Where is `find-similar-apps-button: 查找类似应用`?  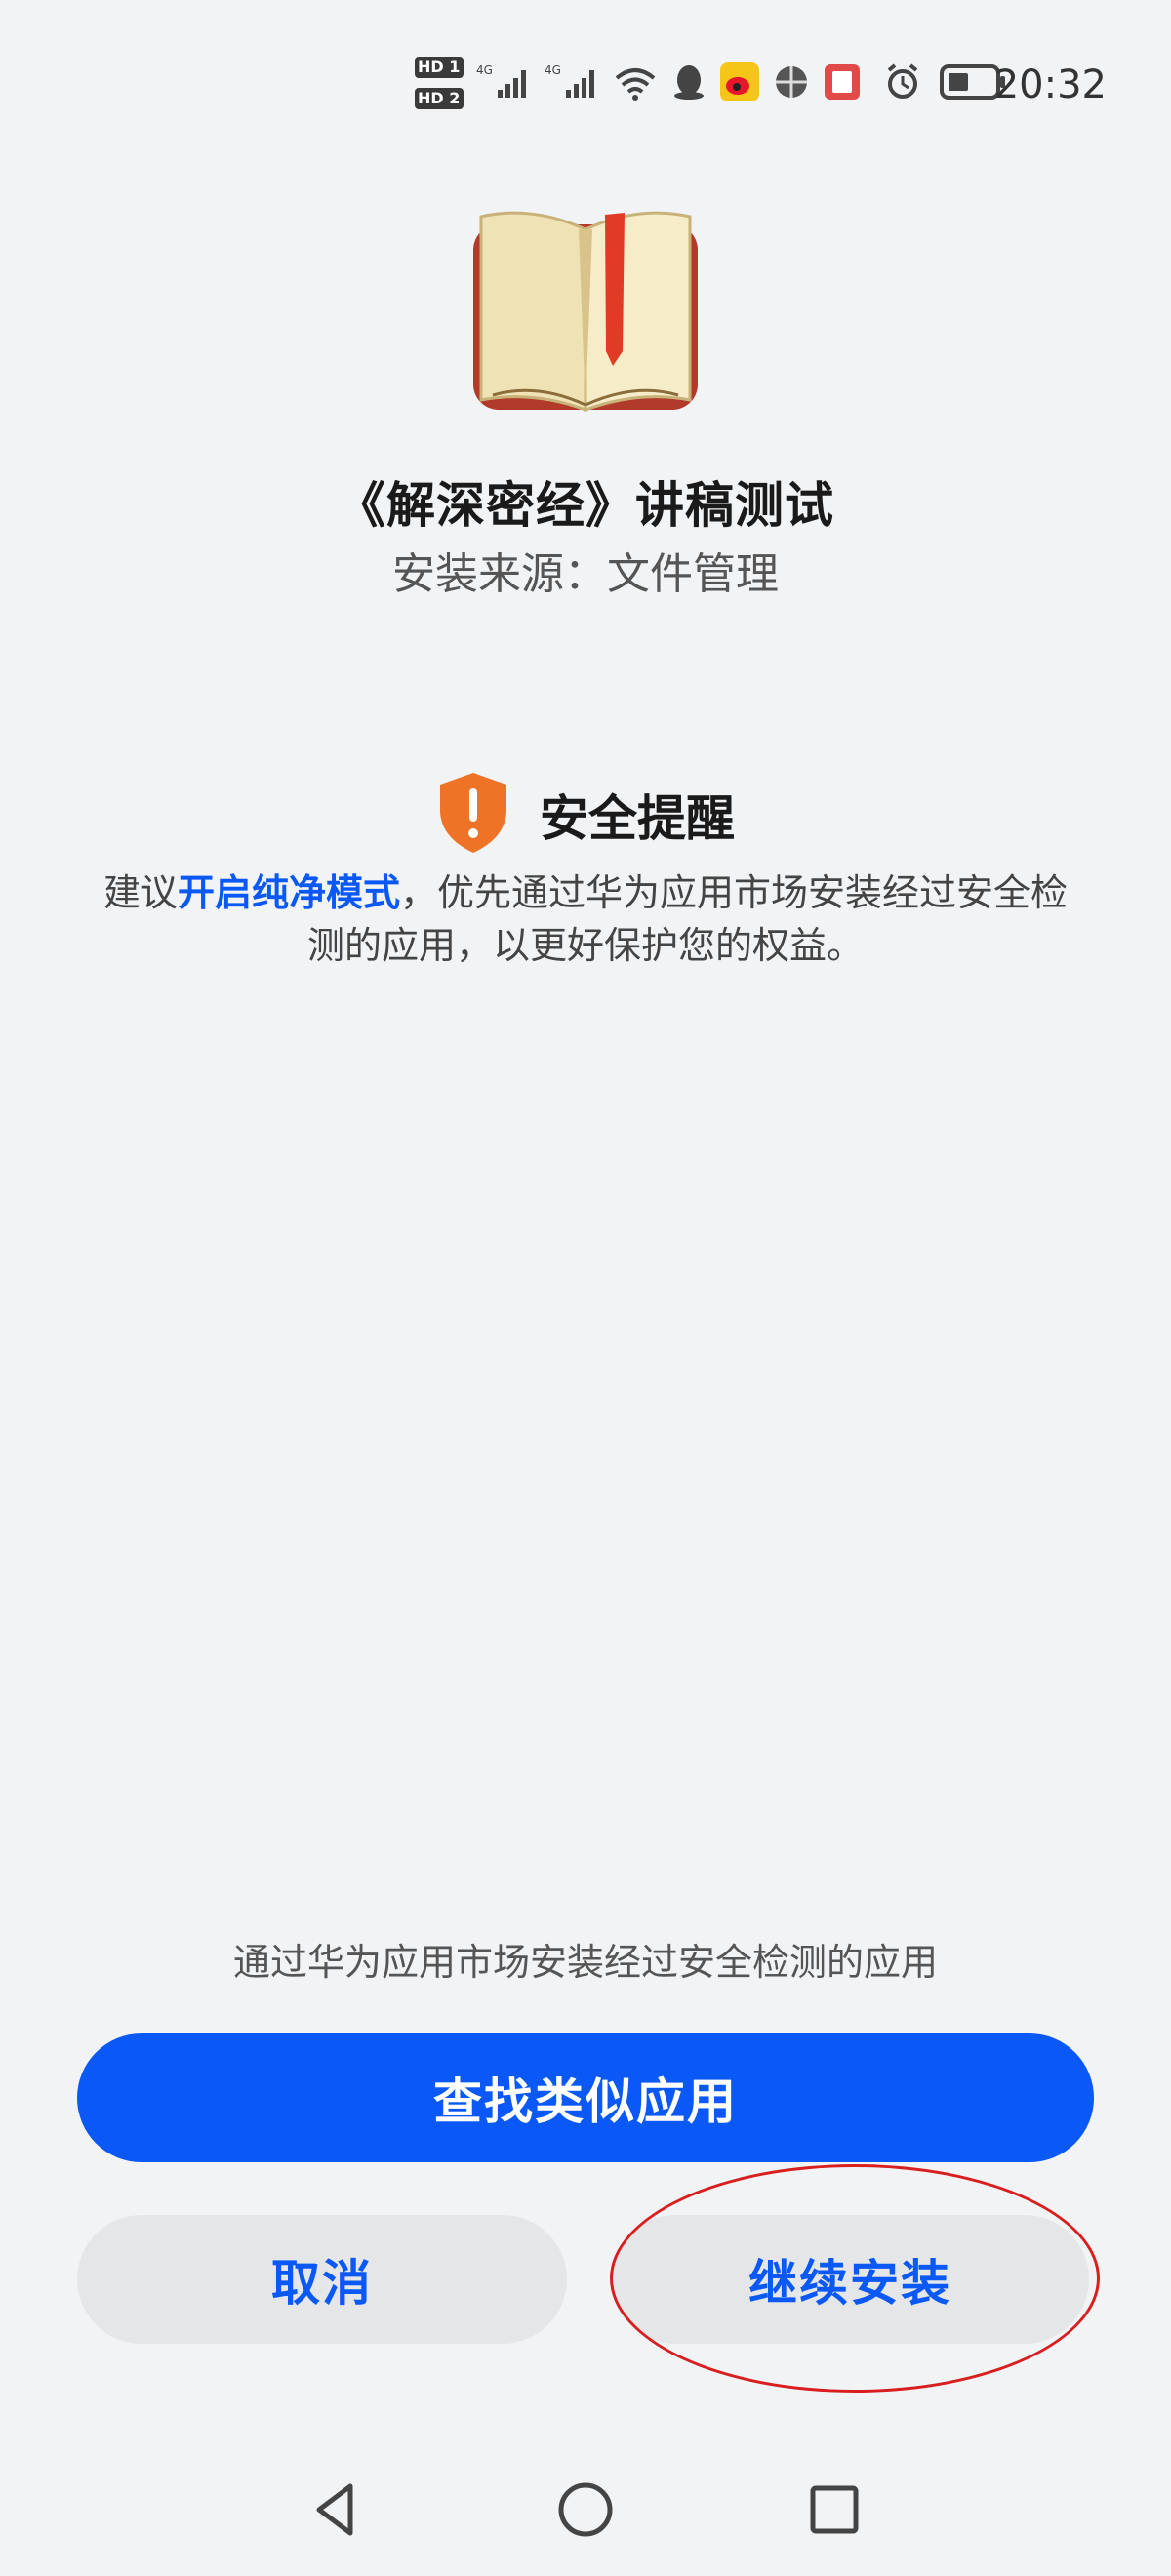 find-similar-apps-button: 查找类似应用 is located at coordinates (585, 2097).